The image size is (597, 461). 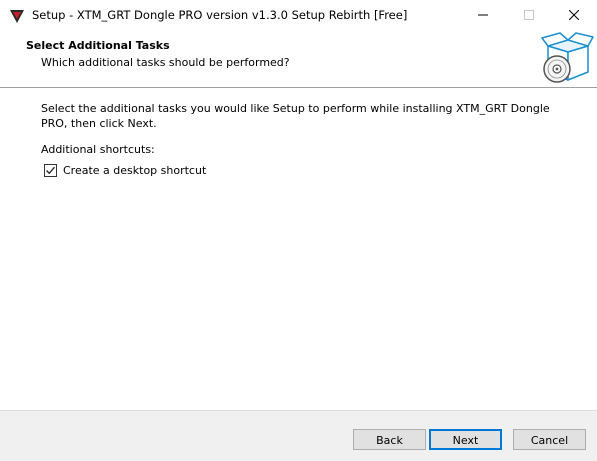 I want to click on checkbox-box, so click(x=50, y=170).